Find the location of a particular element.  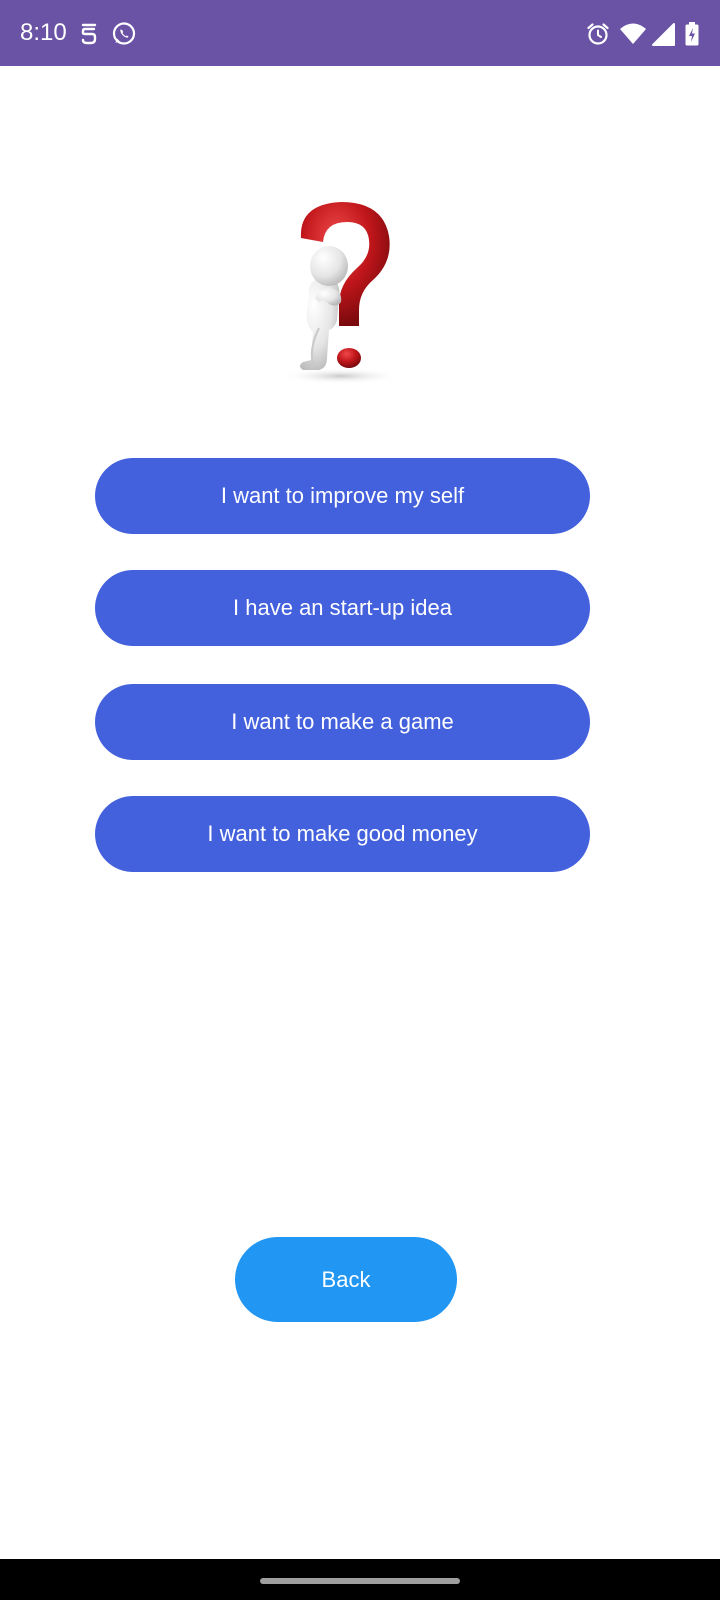

status-time: 8:10 is located at coordinates (43, 32).